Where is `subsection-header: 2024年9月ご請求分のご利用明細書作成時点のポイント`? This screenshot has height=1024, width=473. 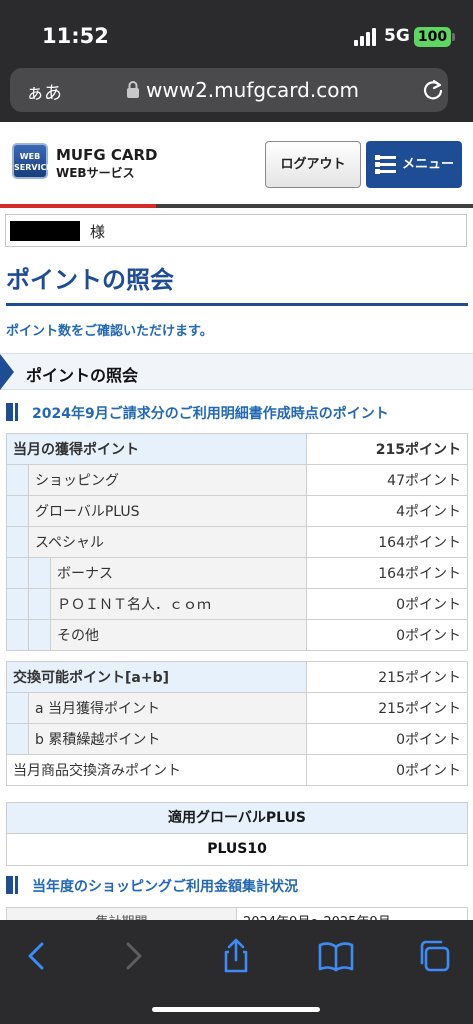 subsection-header: 2024年9月ご請求分のご利用明細書作成時点のポイント is located at coordinates (237, 413).